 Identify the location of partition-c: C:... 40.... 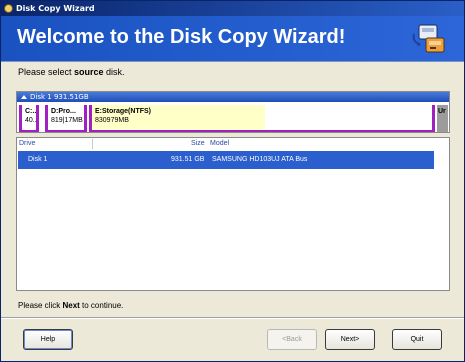
(29, 118).